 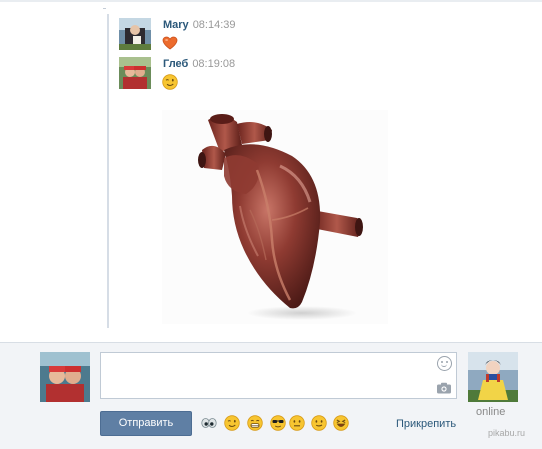 What do you see at coordinates (213, 64) in the screenshot?
I see `message-time: 08:19:08` at bounding box center [213, 64].